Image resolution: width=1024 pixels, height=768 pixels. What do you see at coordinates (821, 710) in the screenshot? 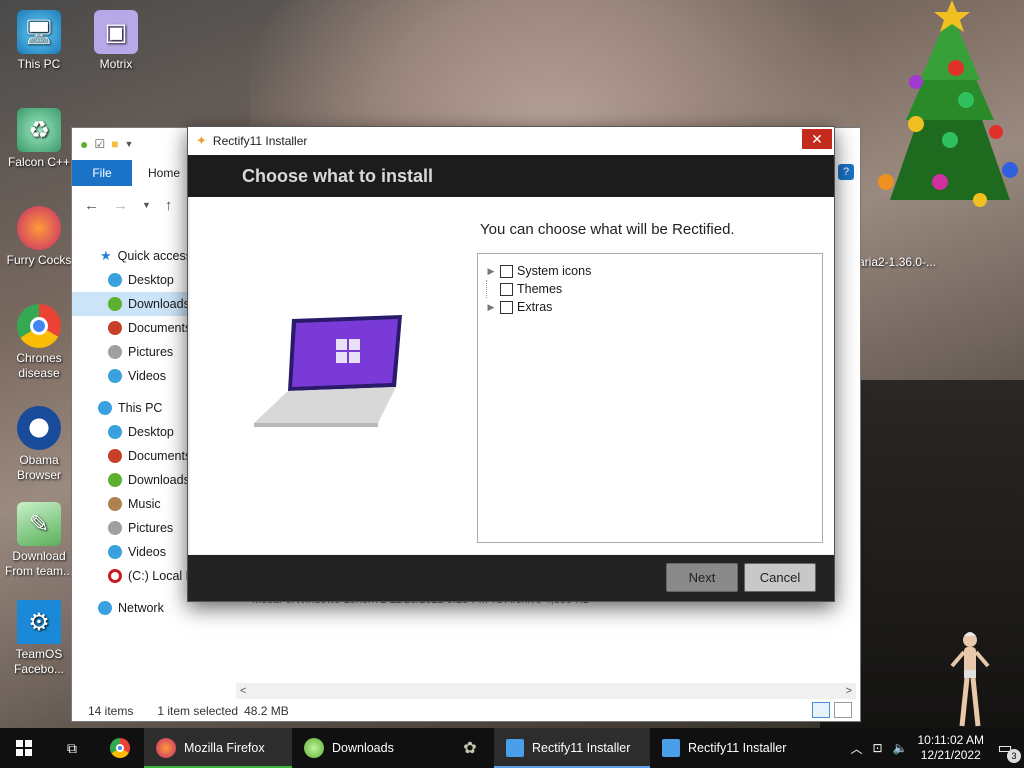
I see `details-view-icon` at bounding box center [821, 710].